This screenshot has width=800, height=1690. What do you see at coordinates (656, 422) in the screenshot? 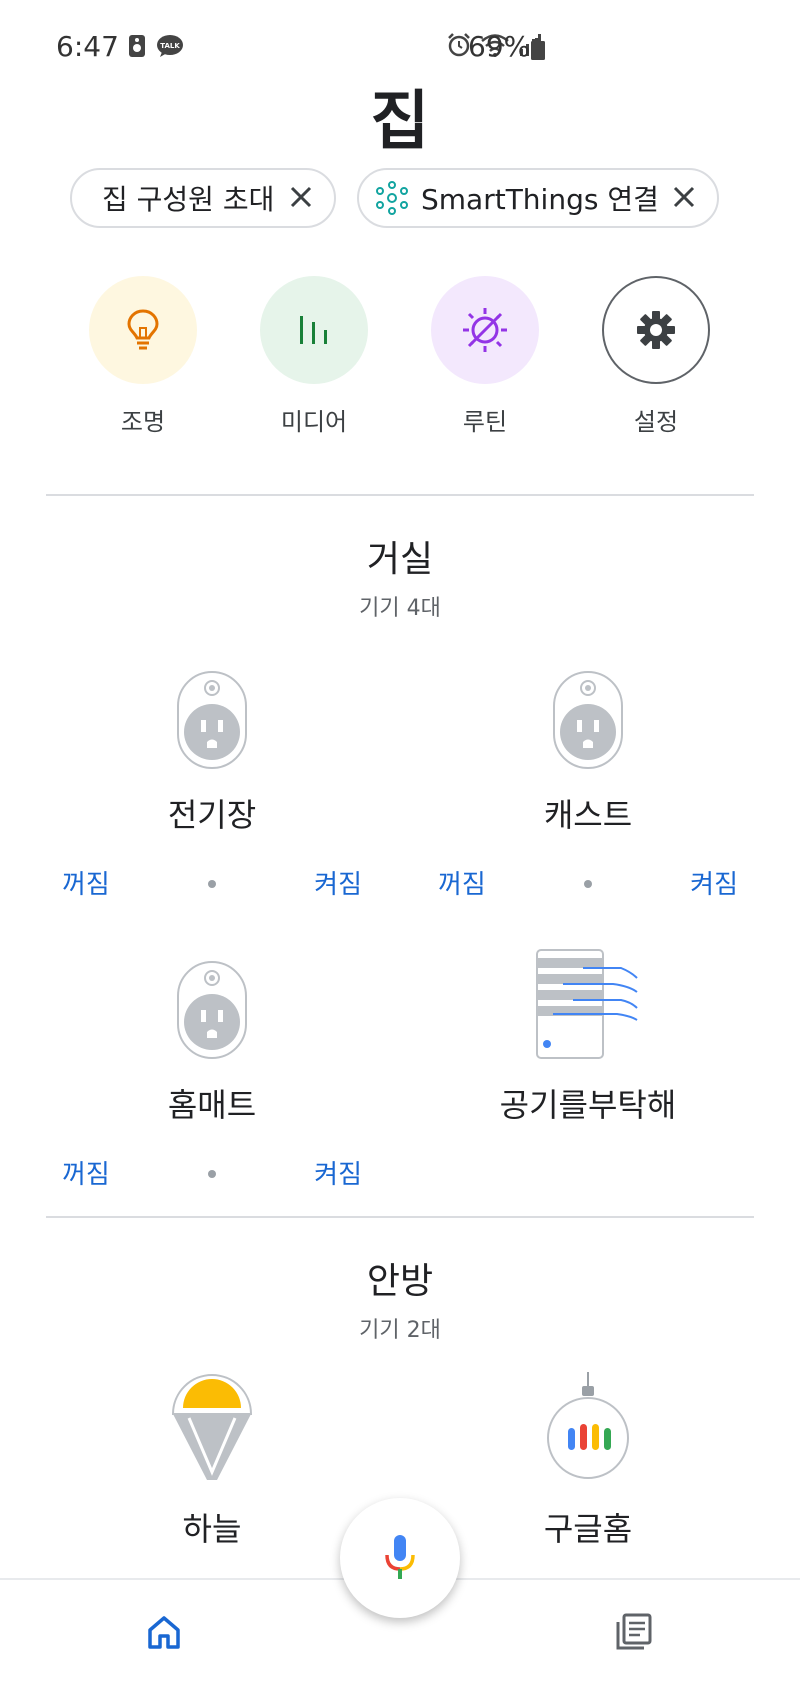
I see `quick-action-label: 설정` at bounding box center [656, 422].